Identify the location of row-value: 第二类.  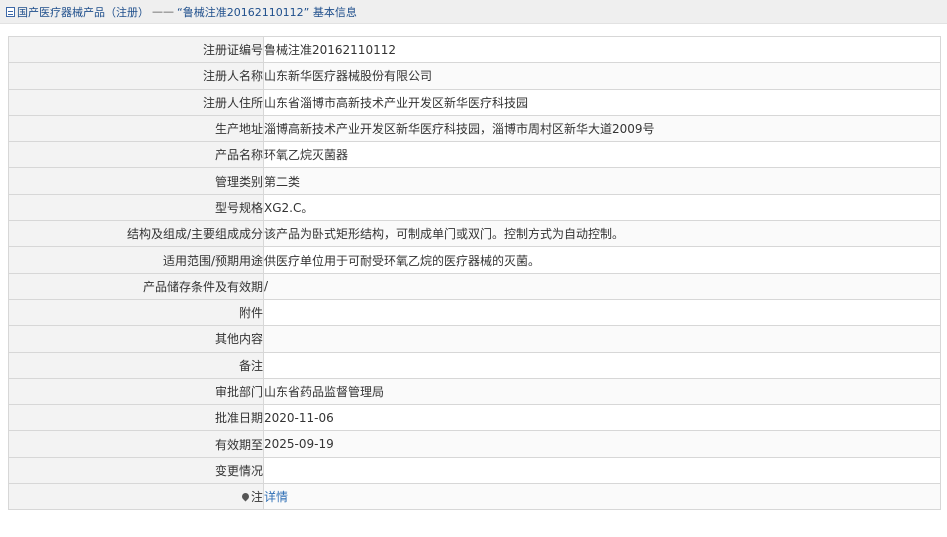
(602, 181).